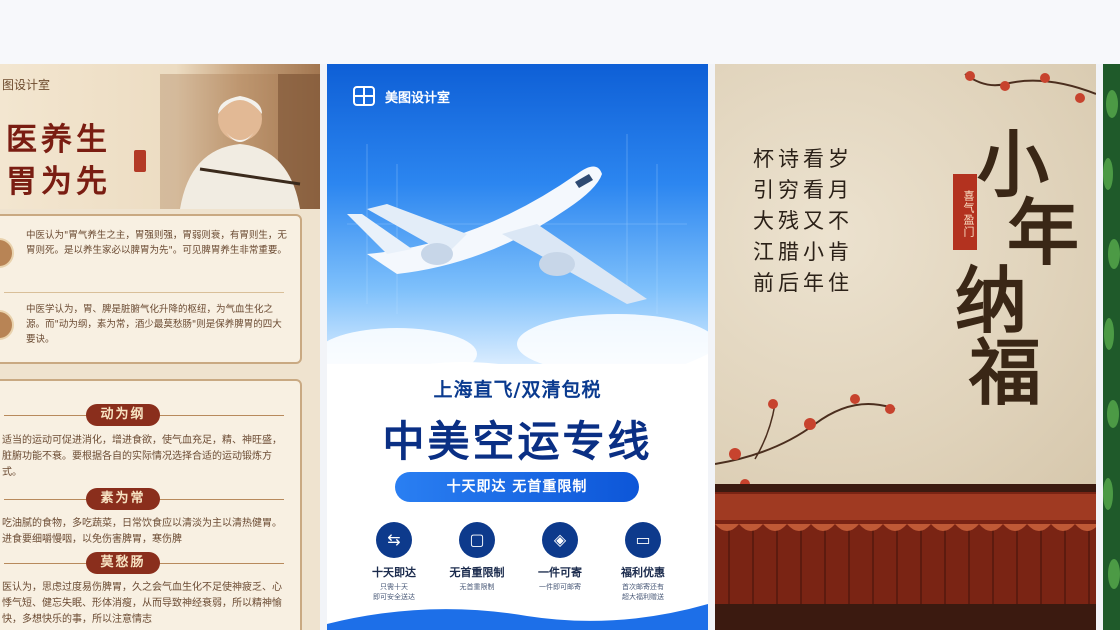 The width and height of the screenshot is (1120, 630). Describe the element at coordinates (140, 161) in the screenshot. I see `red-seal-icon` at that location.